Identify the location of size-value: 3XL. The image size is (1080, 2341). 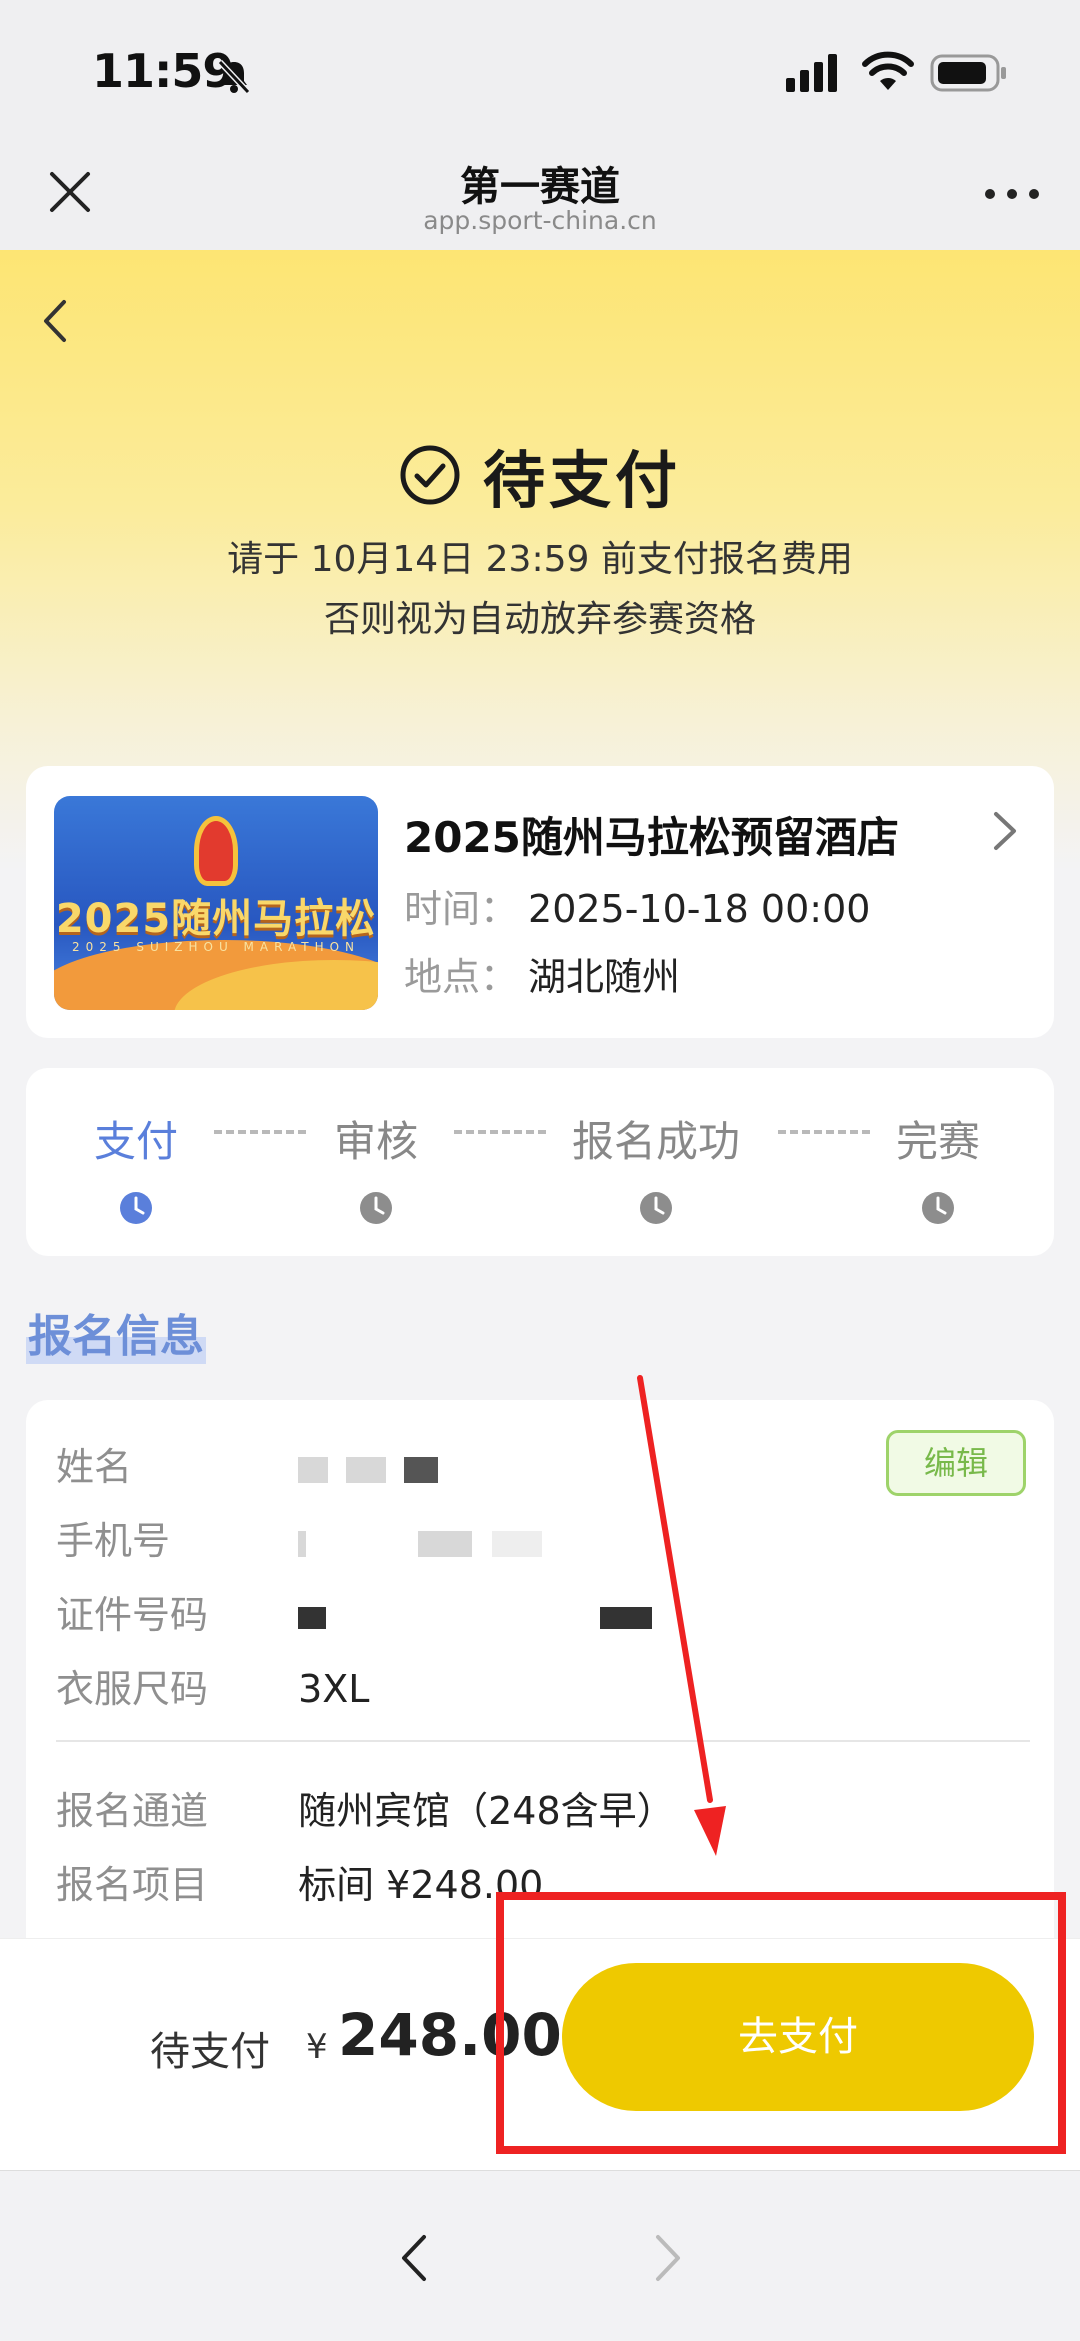
(334, 1689).